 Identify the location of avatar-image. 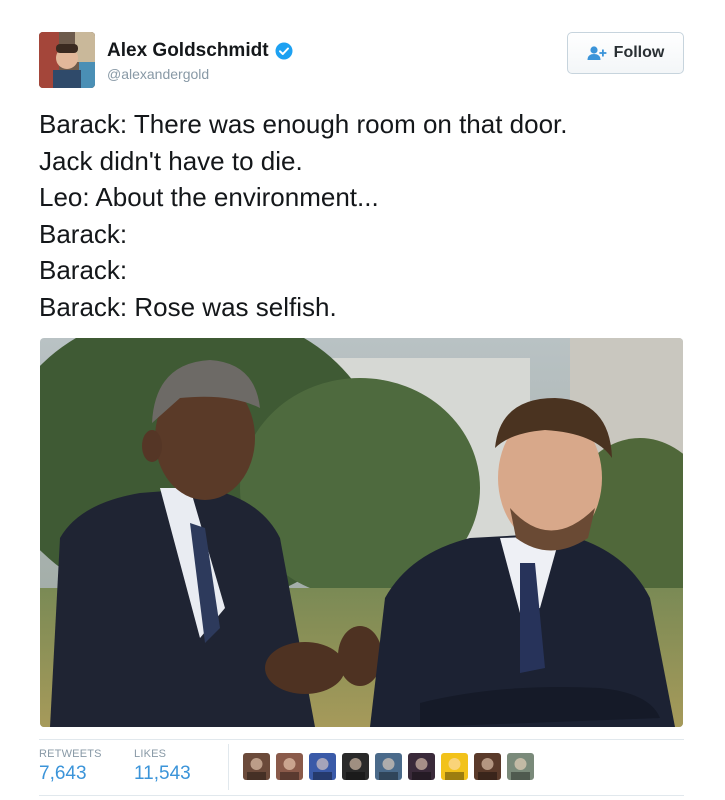
(67, 60).